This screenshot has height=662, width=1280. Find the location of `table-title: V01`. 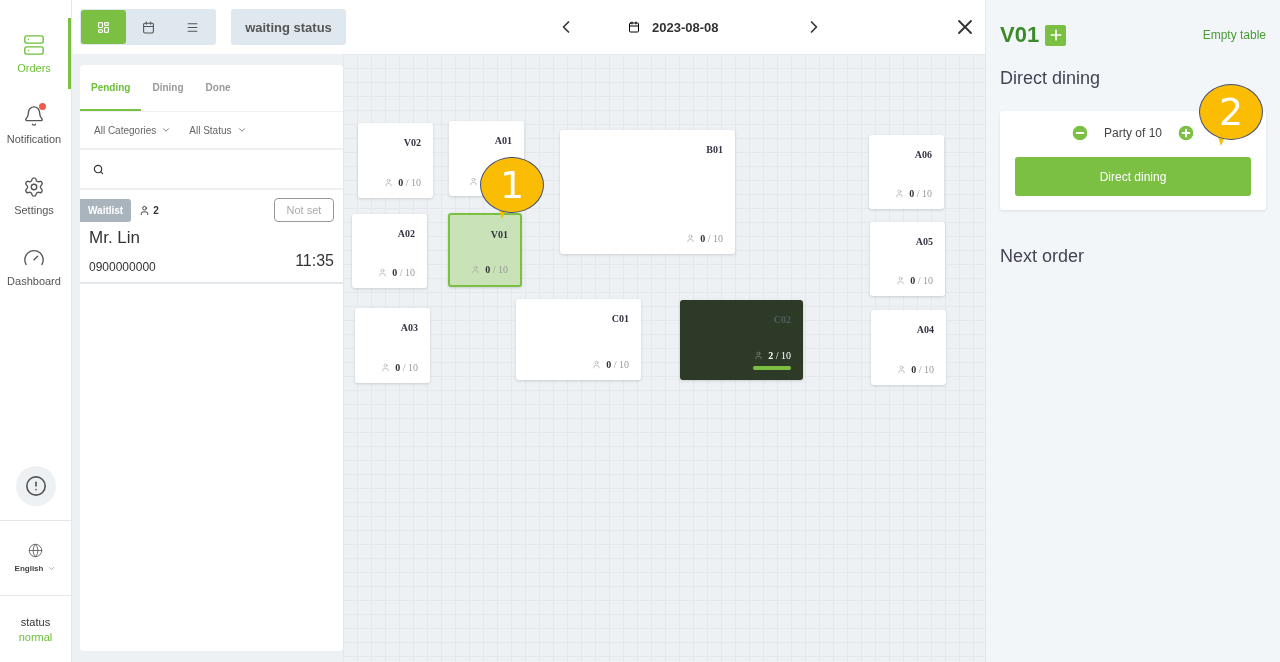

table-title: V01 is located at coordinates (1020, 35).